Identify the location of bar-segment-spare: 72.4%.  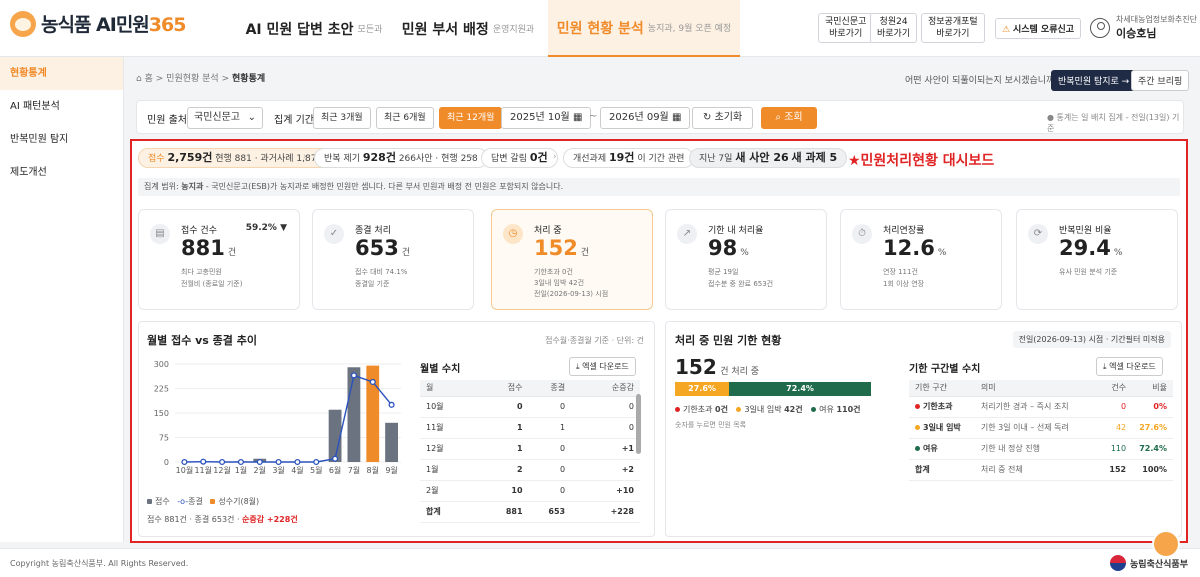
(800, 389).